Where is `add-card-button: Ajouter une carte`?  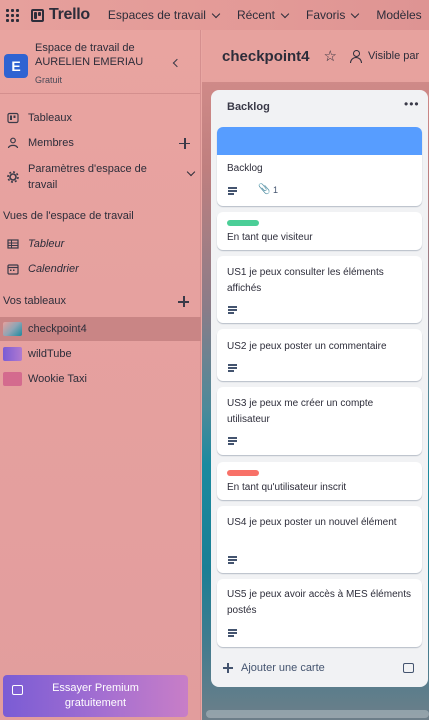 add-card-button: Ajouter une carte is located at coordinates (274, 668).